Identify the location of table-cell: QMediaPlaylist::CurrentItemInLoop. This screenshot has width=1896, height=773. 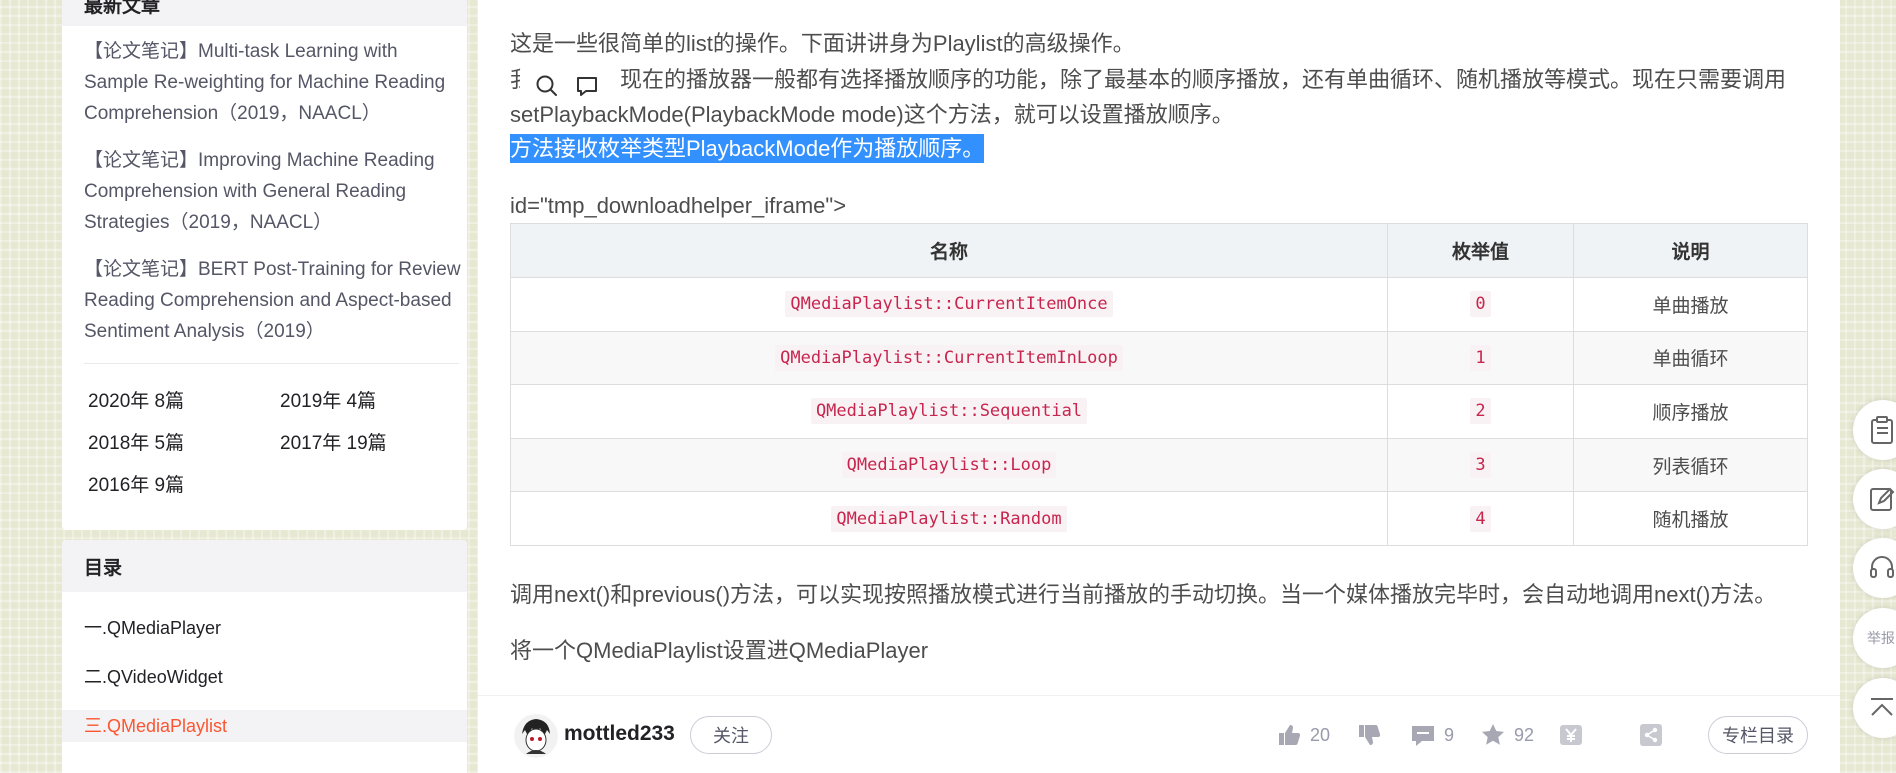
(949, 358).